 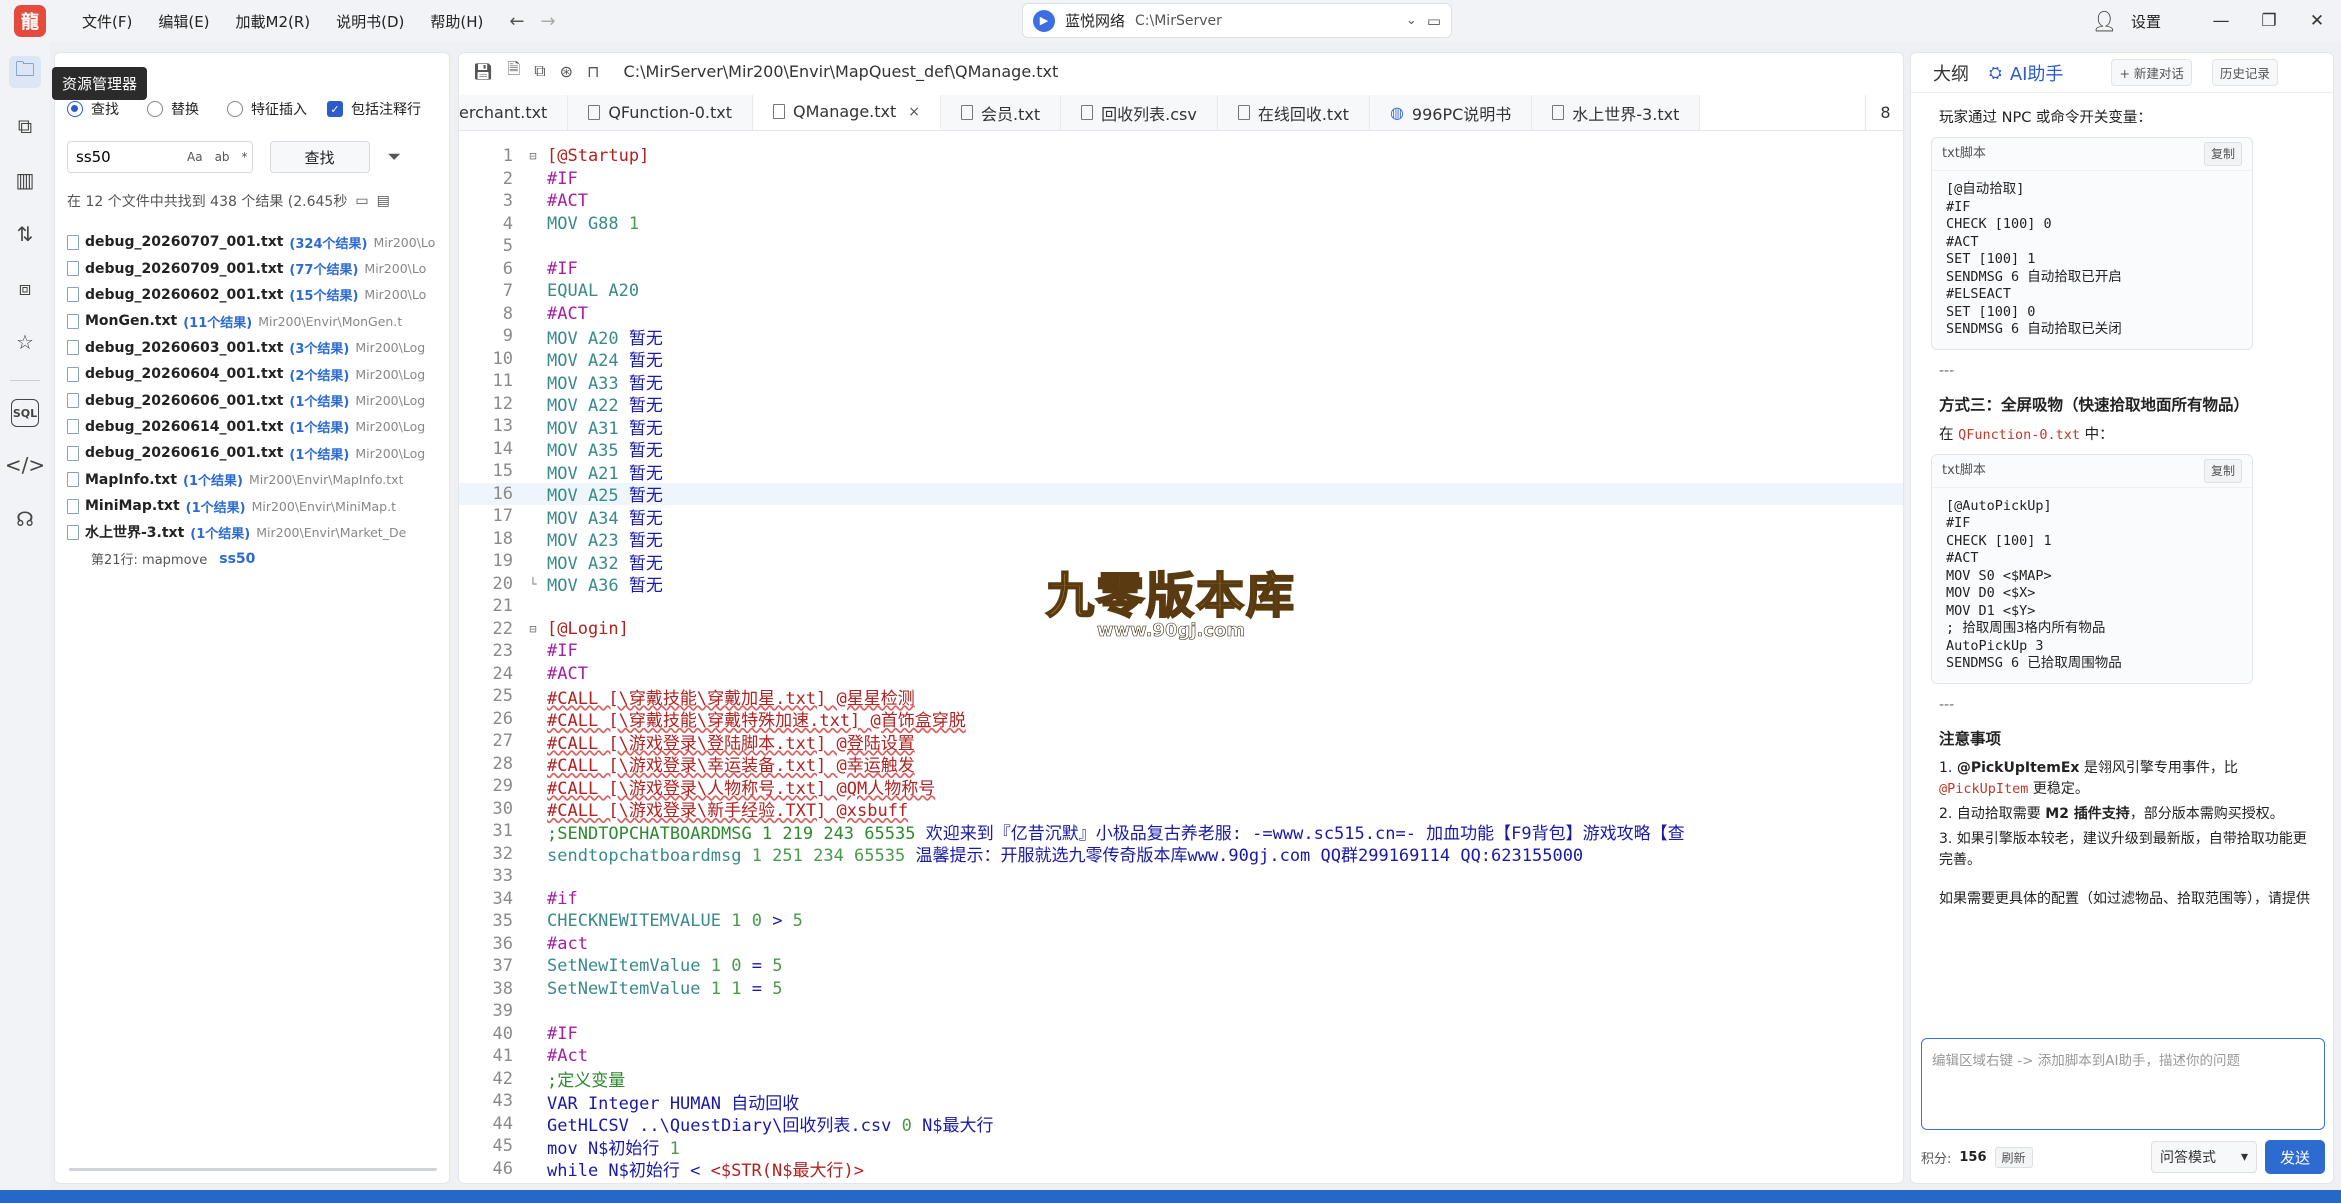 I want to click on code-line: 43 VAR Integer HUMAN 自动回收, so click(x=1181, y=1102).